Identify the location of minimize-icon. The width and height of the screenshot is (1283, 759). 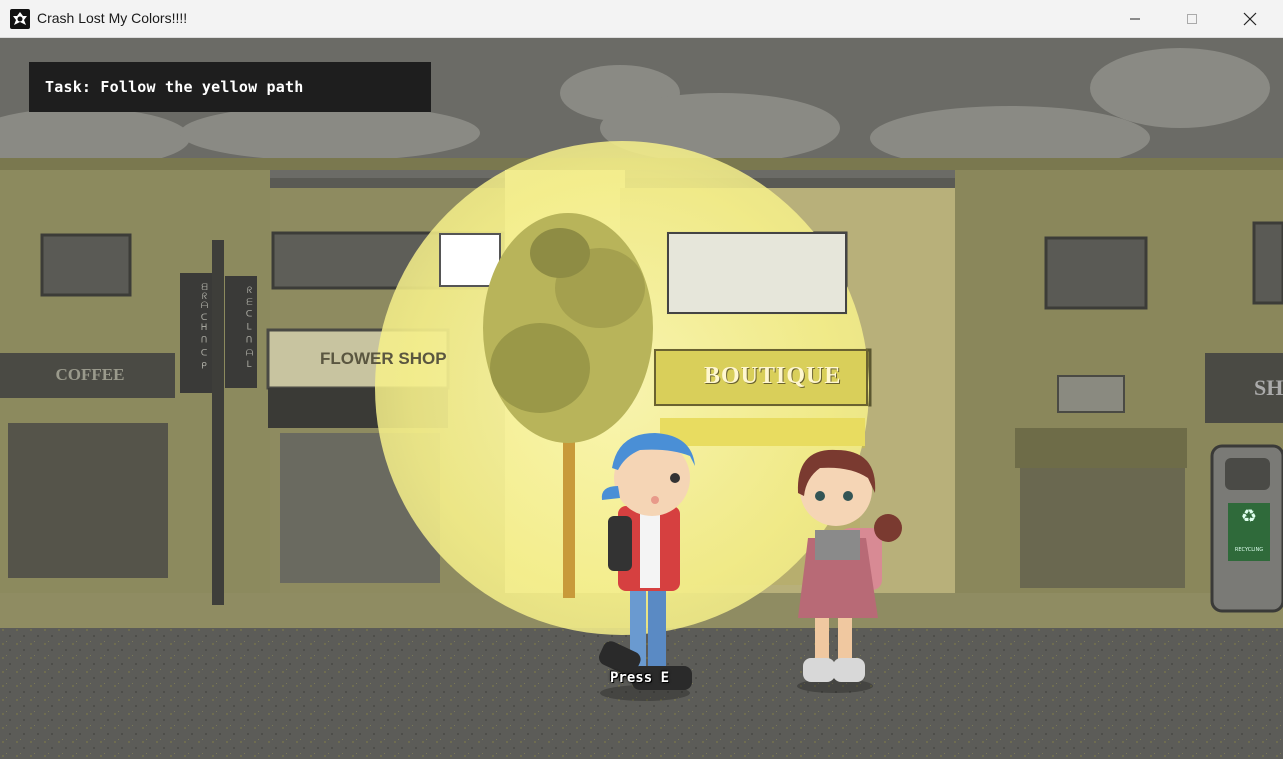
(1135, 19).